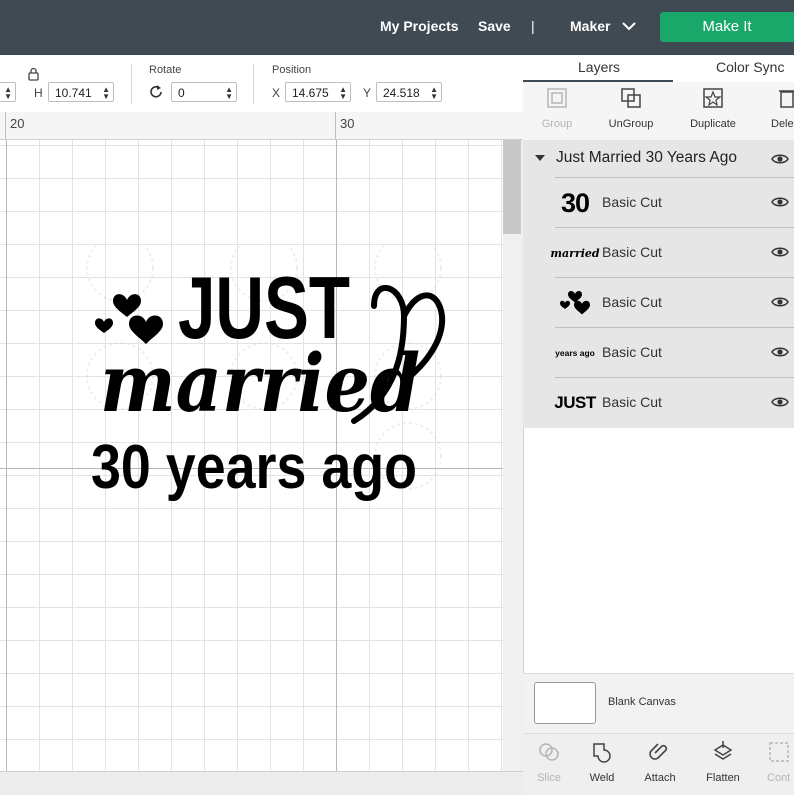  I want to click on ruler-label: 30, so click(347, 123).